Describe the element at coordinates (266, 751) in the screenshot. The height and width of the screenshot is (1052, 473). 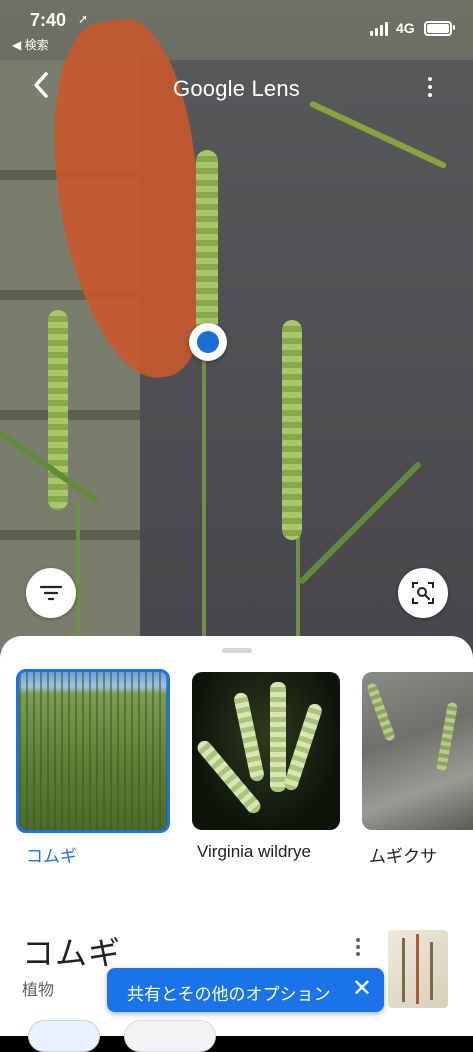
I see `result-card-virginia-wildrye` at that location.